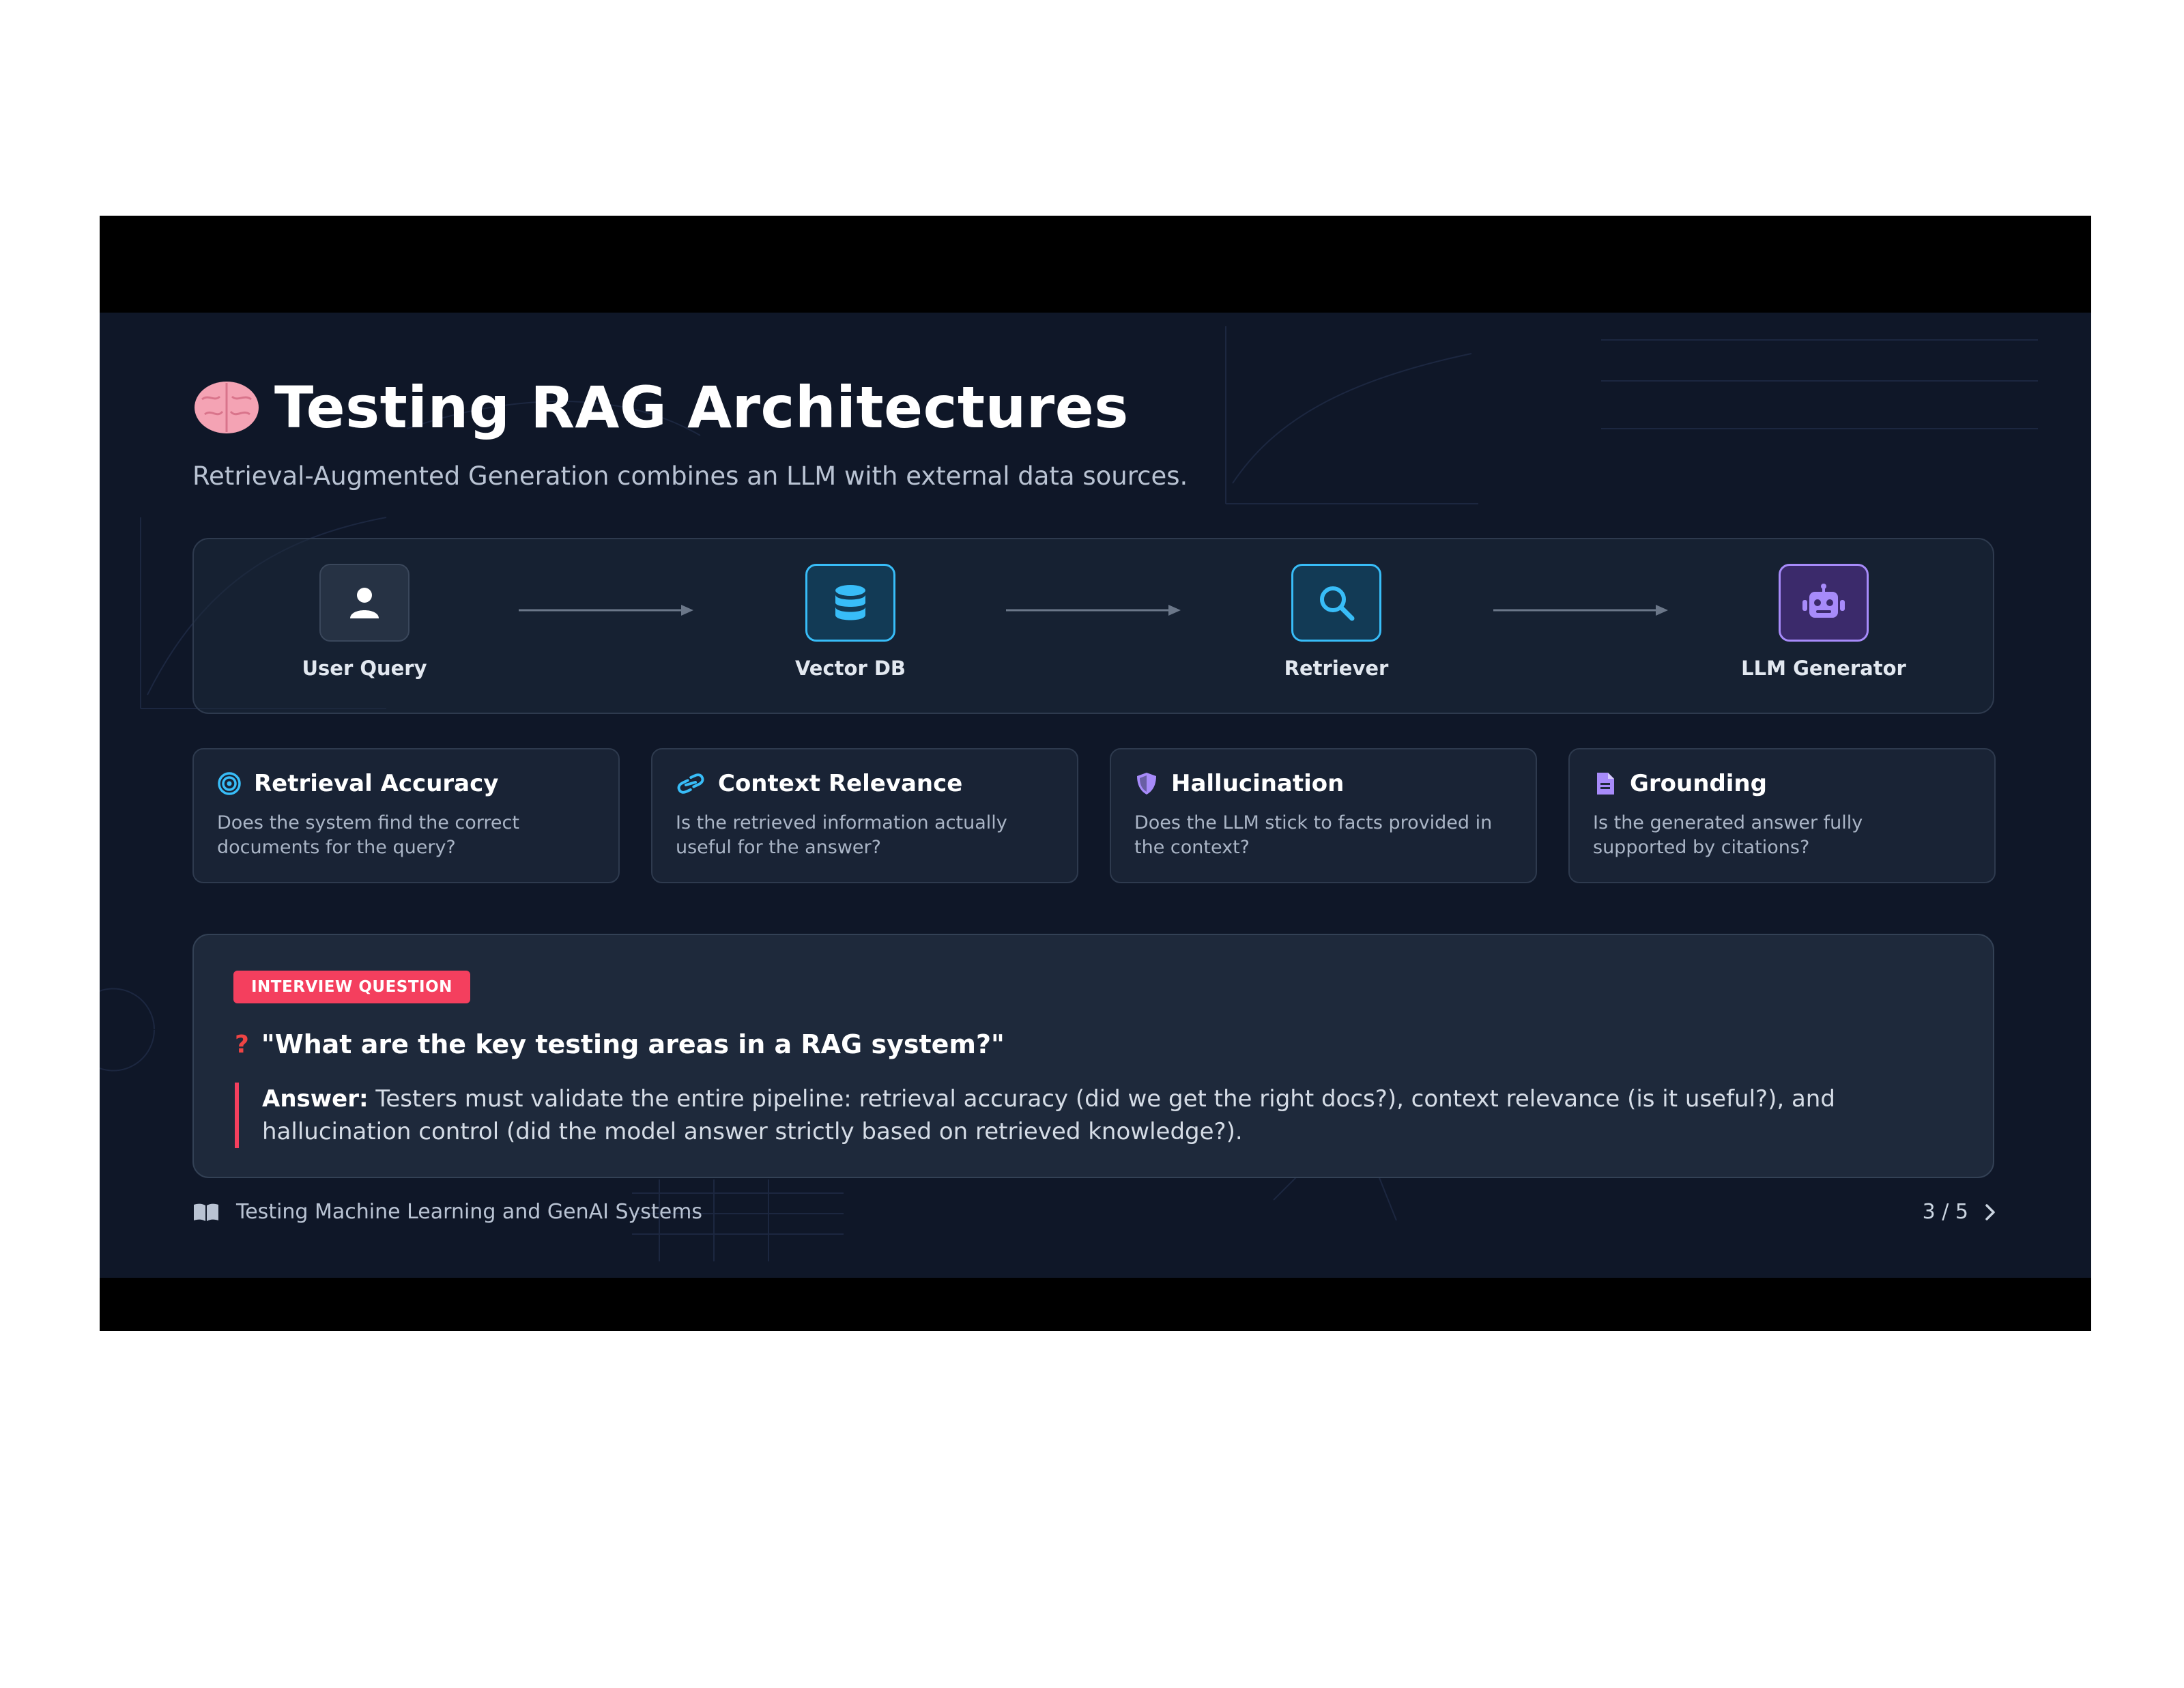 This screenshot has height=1688, width=2184. I want to click on database-icon, so click(850, 602).